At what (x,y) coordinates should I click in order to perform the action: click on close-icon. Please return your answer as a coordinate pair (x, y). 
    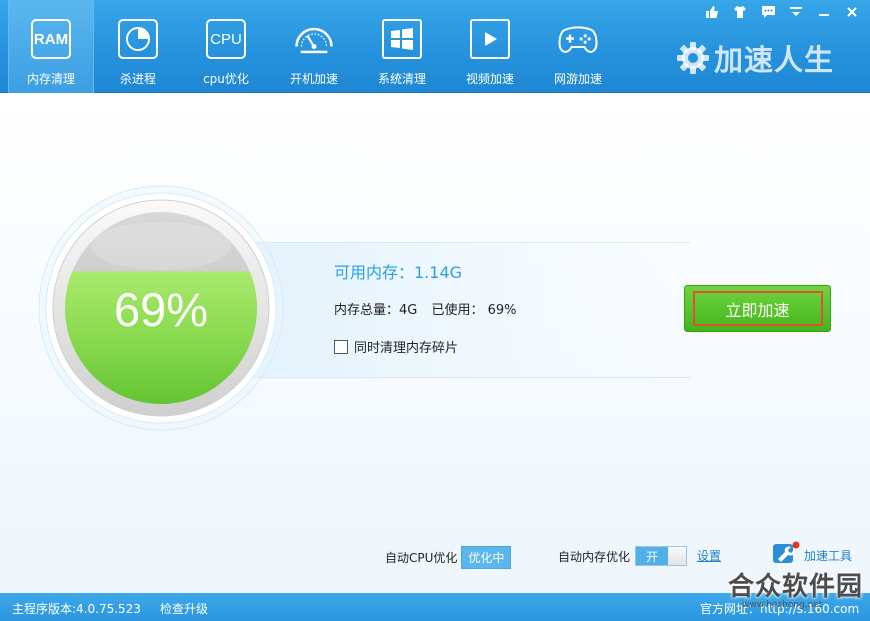
    Looking at the image, I should click on (852, 12).